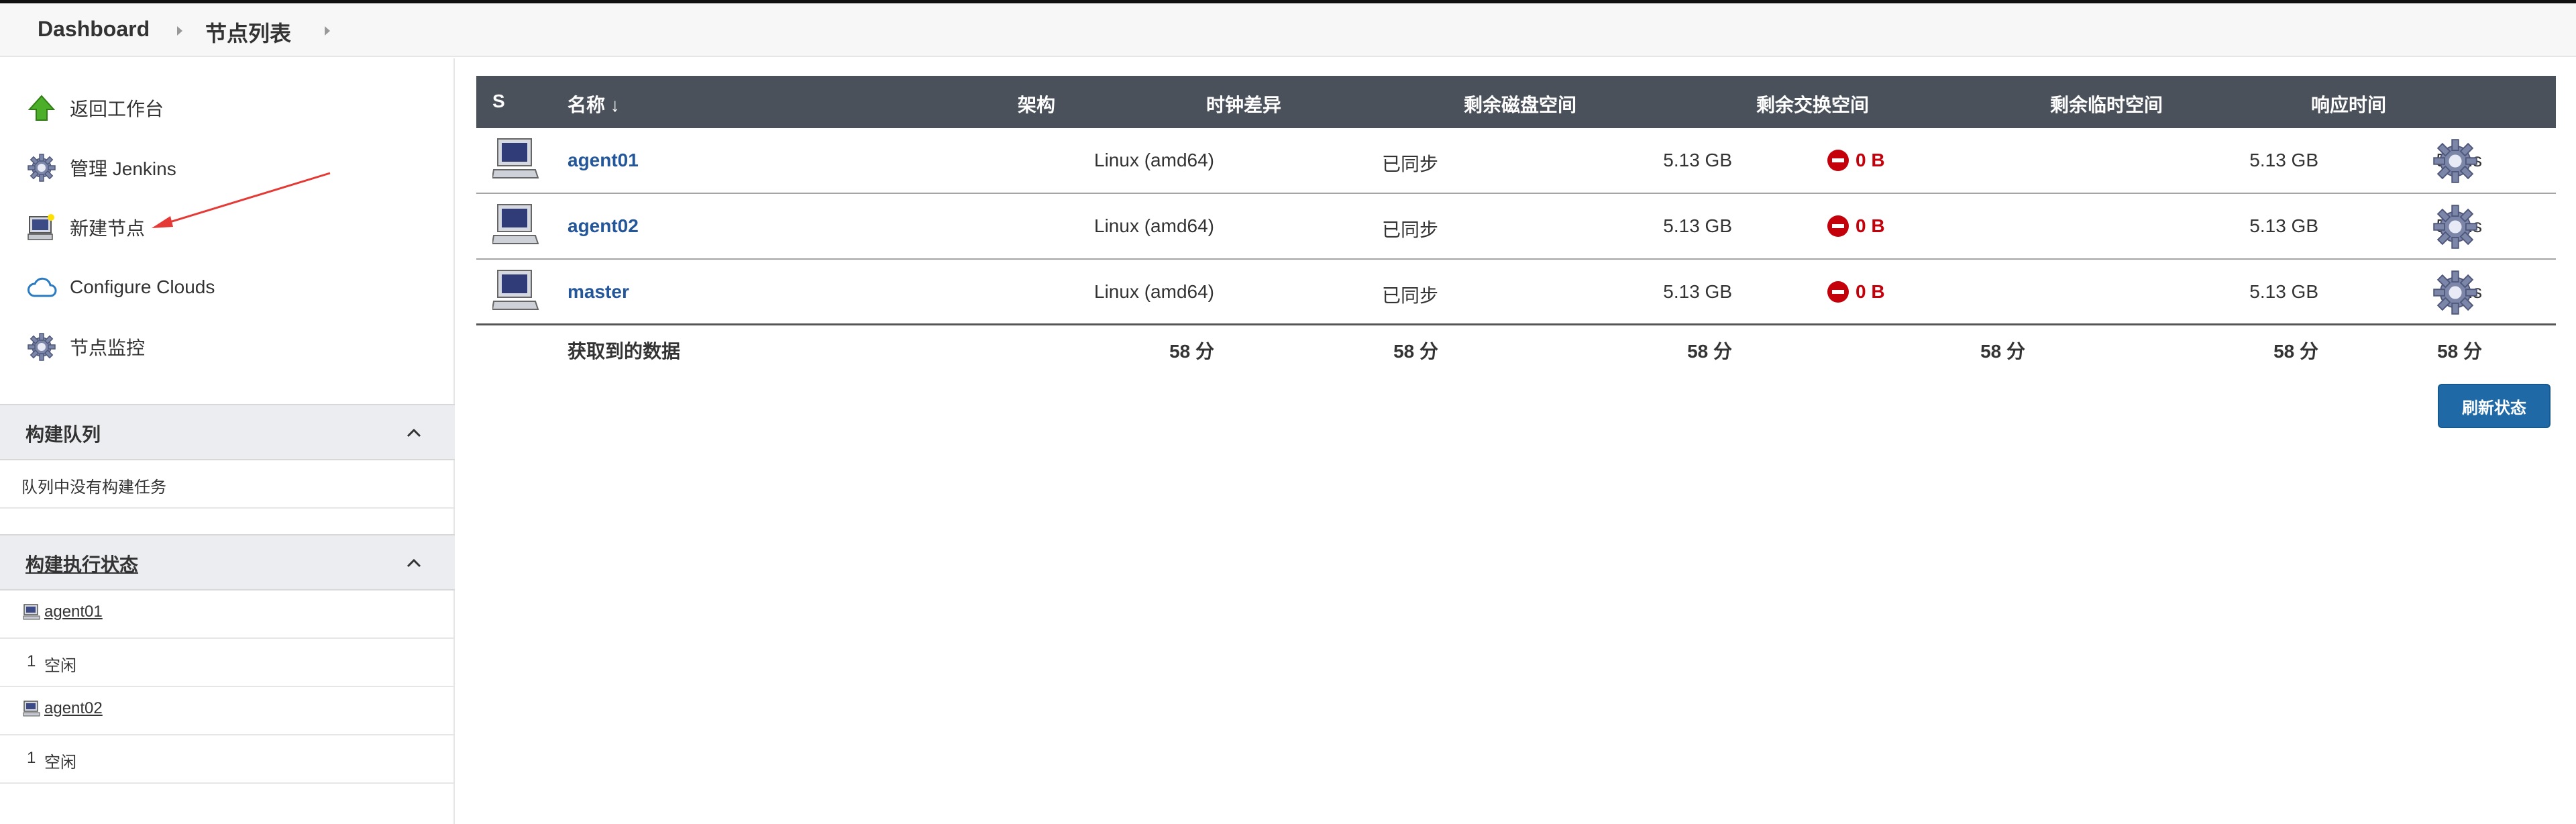 The height and width of the screenshot is (824, 2576). What do you see at coordinates (1243, 104) in the screenshot?
I see `column-header-clock: 时钟差异` at bounding box center [1243, 104].